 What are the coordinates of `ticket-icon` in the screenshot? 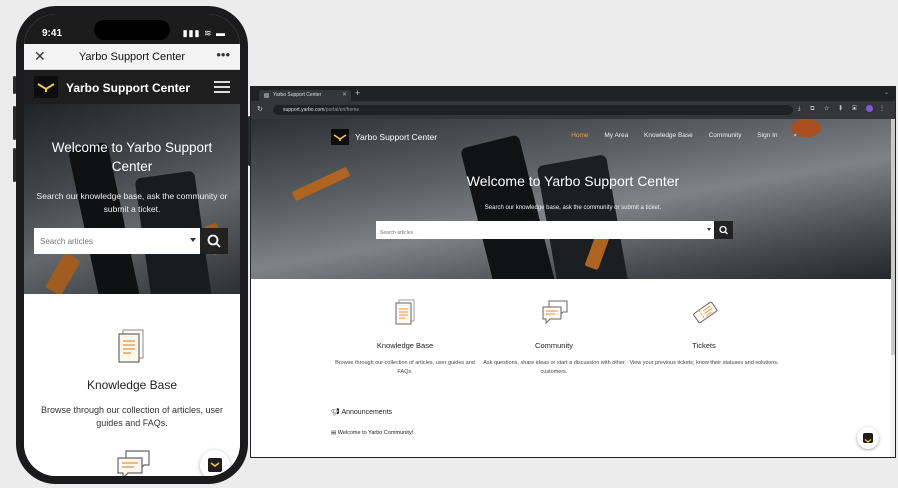 It's located at (705, 314).